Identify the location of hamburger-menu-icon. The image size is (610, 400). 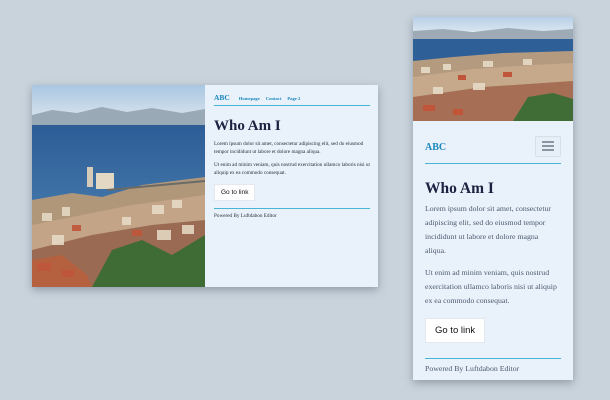
(548, 146).